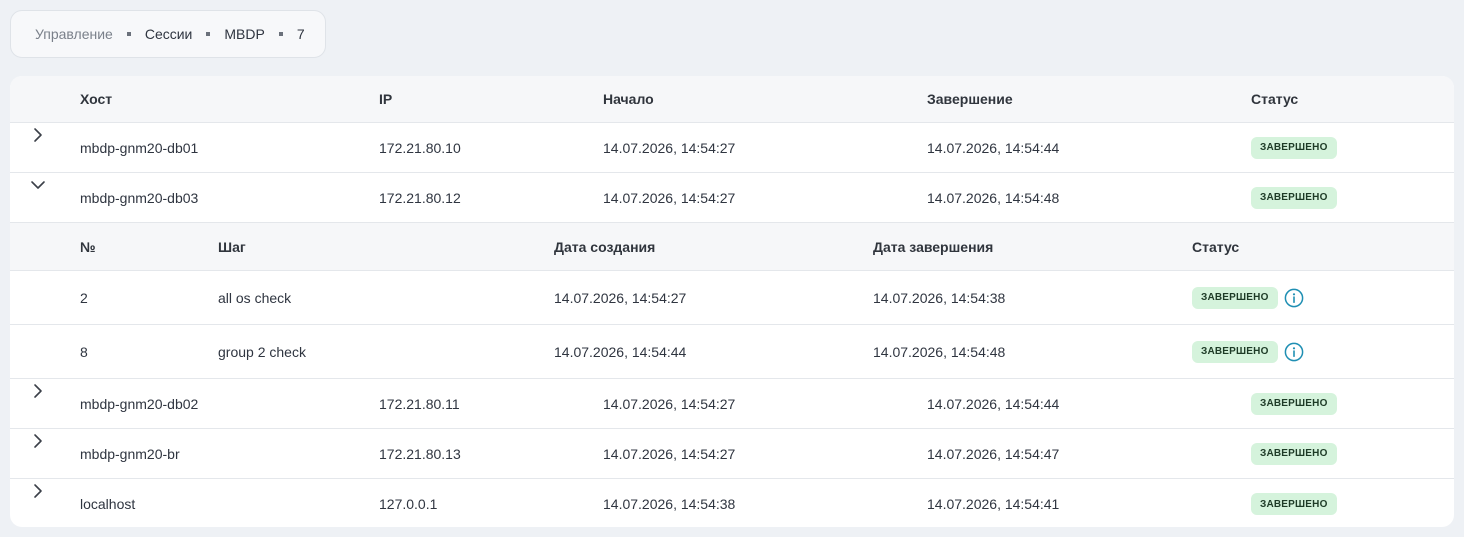  What do you see at coordinates (130, 453) in the screenshot?
I see `host-name: mbdp-gnm20-br` at bounding box center [130, 453].